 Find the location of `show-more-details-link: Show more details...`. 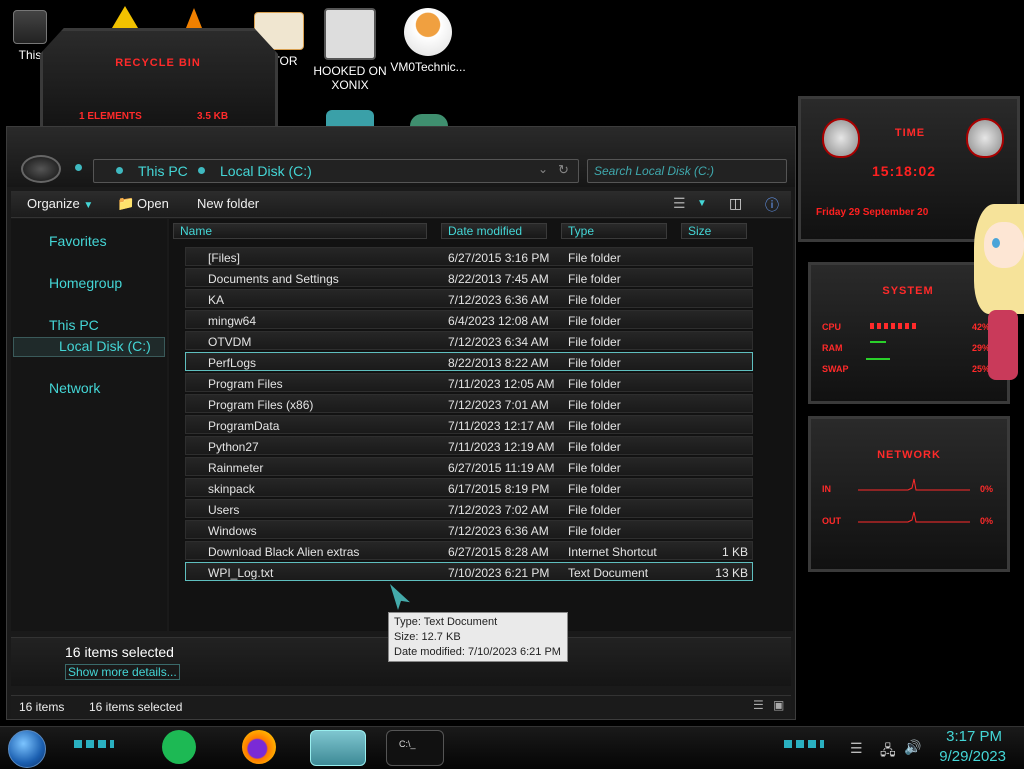

show-more-details-link: Show more details... is located at coordinates (122, 672).